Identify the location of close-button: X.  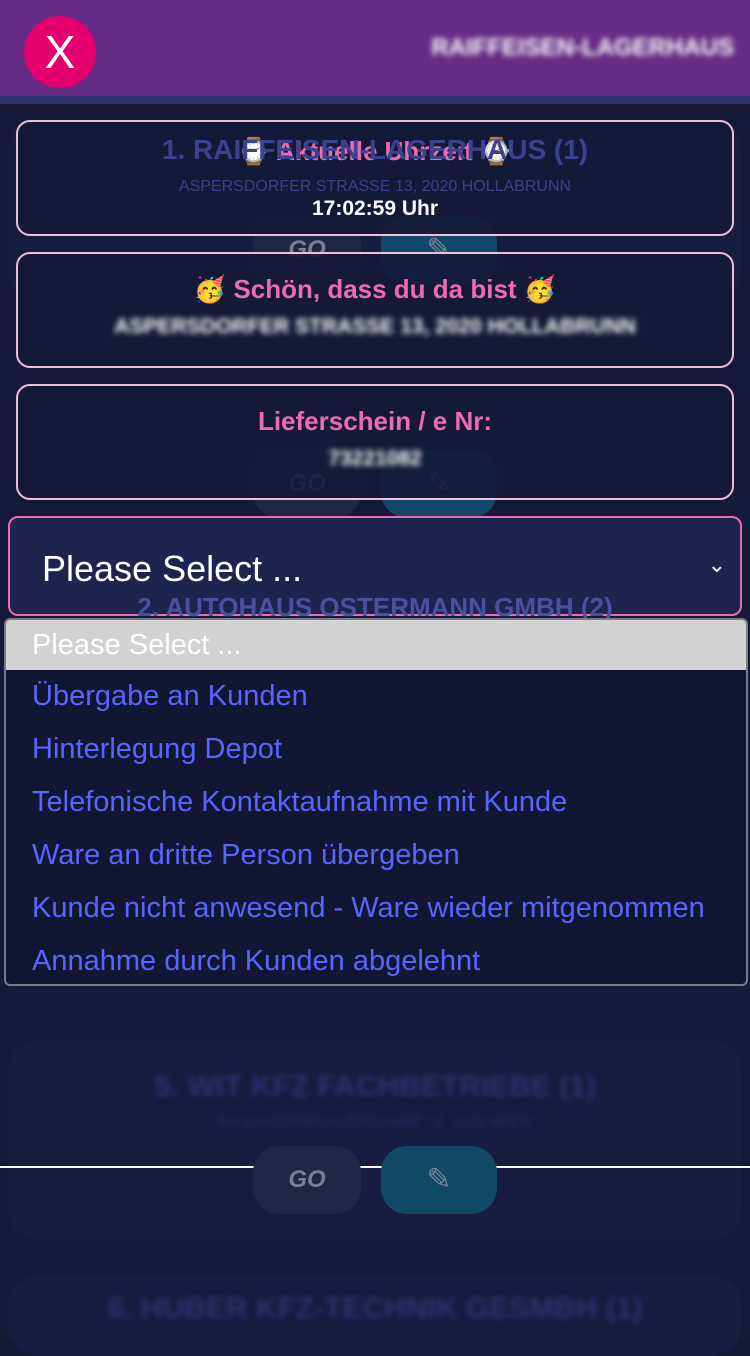
(60, 52).